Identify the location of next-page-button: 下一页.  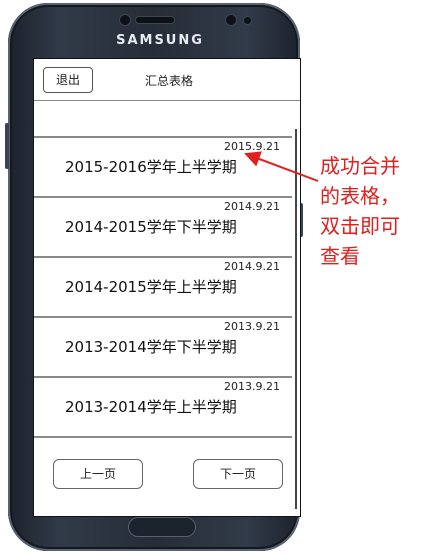
(238, 474).